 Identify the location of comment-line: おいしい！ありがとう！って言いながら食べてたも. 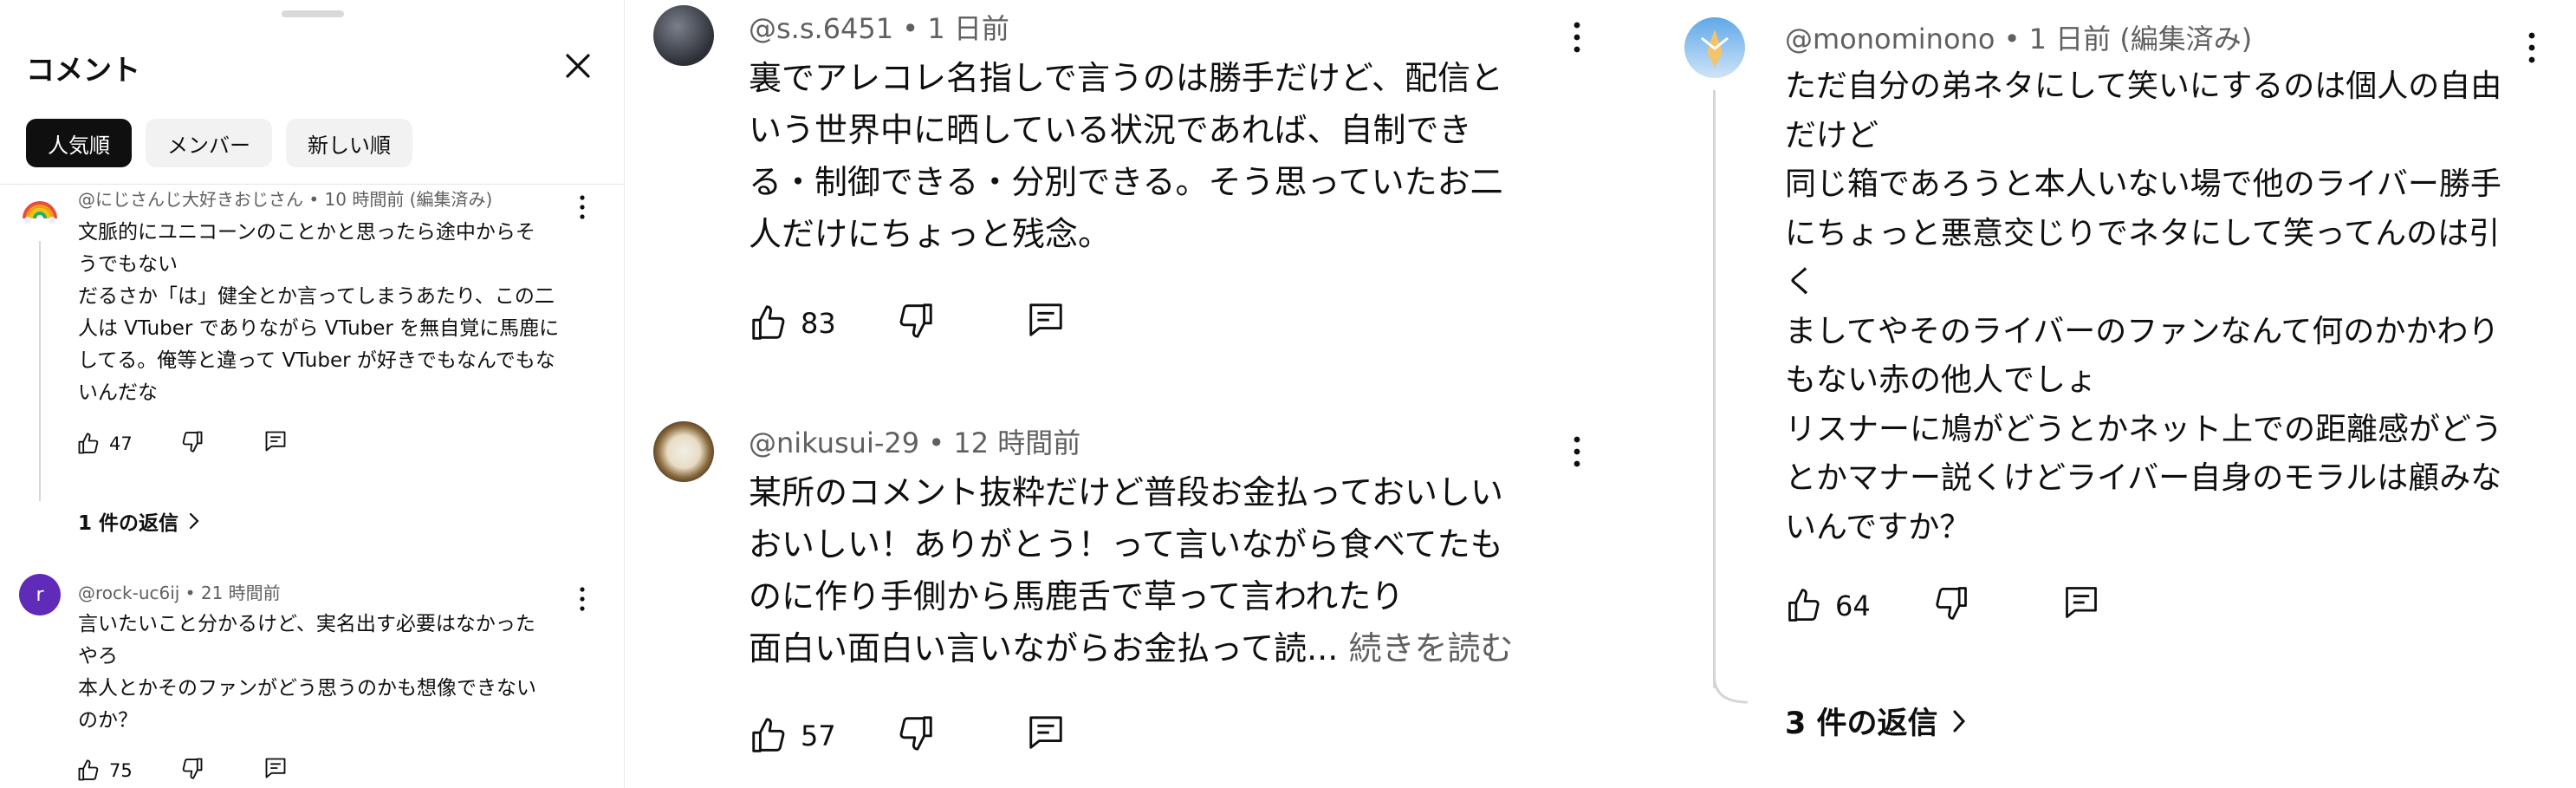
(1126, 544).